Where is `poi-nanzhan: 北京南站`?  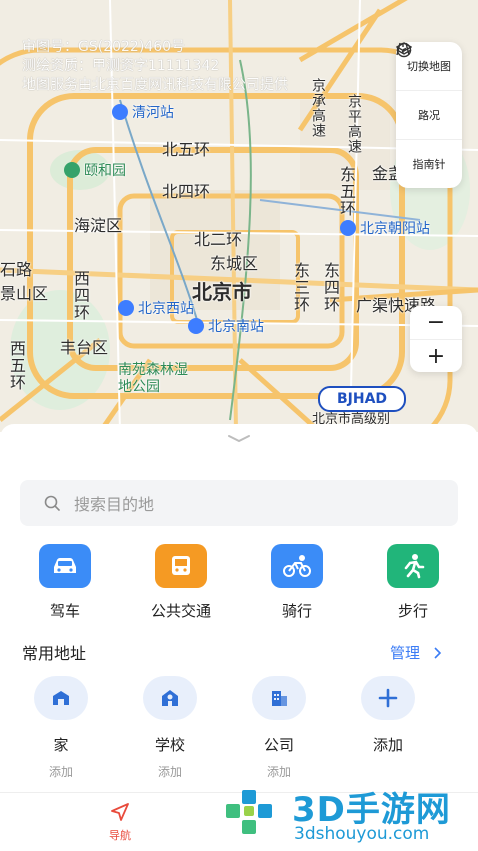
poi-nanzhan: 北京南站 is located at coordinates (226, 326).